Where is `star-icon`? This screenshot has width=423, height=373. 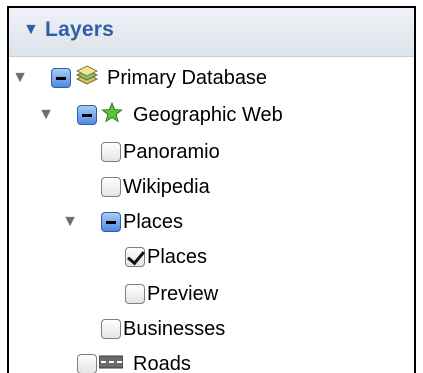 star-icon is located at coordinates (112, 115).